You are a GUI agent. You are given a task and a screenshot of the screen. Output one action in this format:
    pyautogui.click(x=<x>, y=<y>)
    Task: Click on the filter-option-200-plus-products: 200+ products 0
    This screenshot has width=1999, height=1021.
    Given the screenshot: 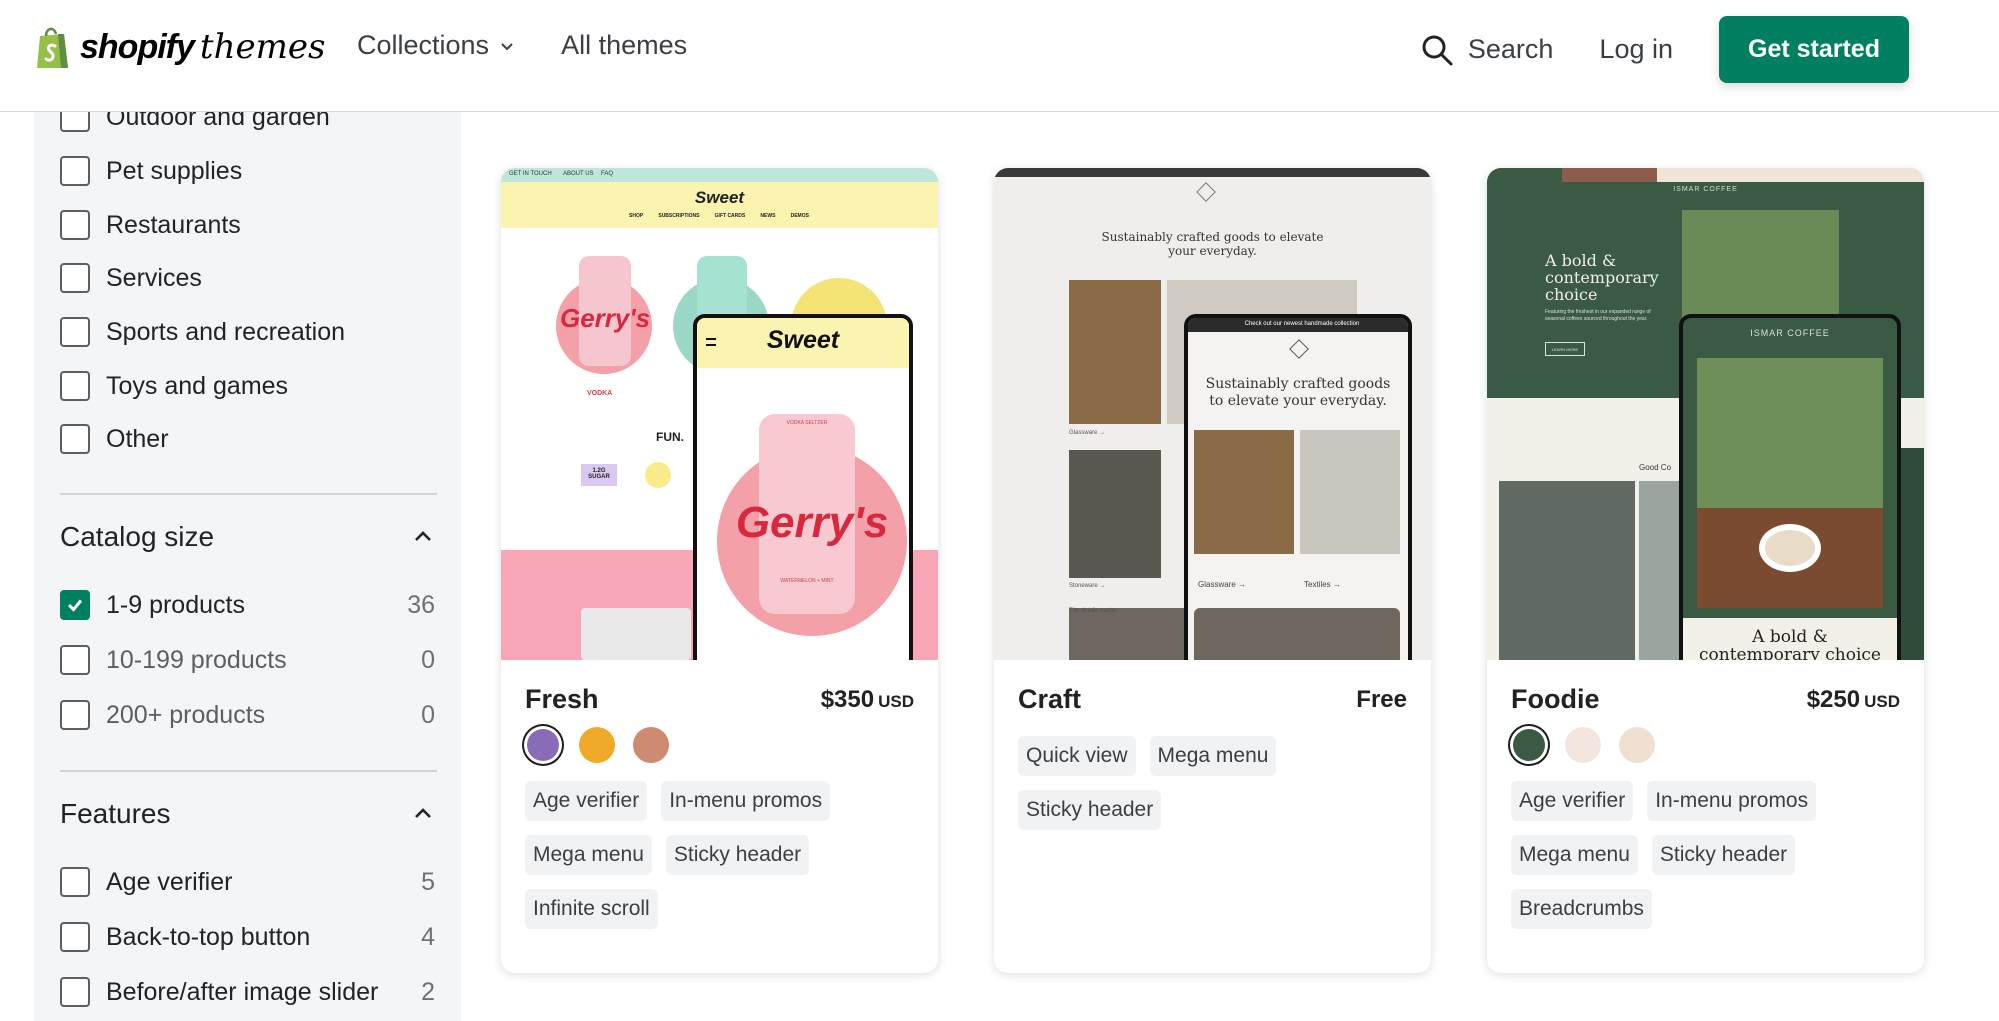 What is the action you would take?
    pyautogui.click(x=247, y=715)
    